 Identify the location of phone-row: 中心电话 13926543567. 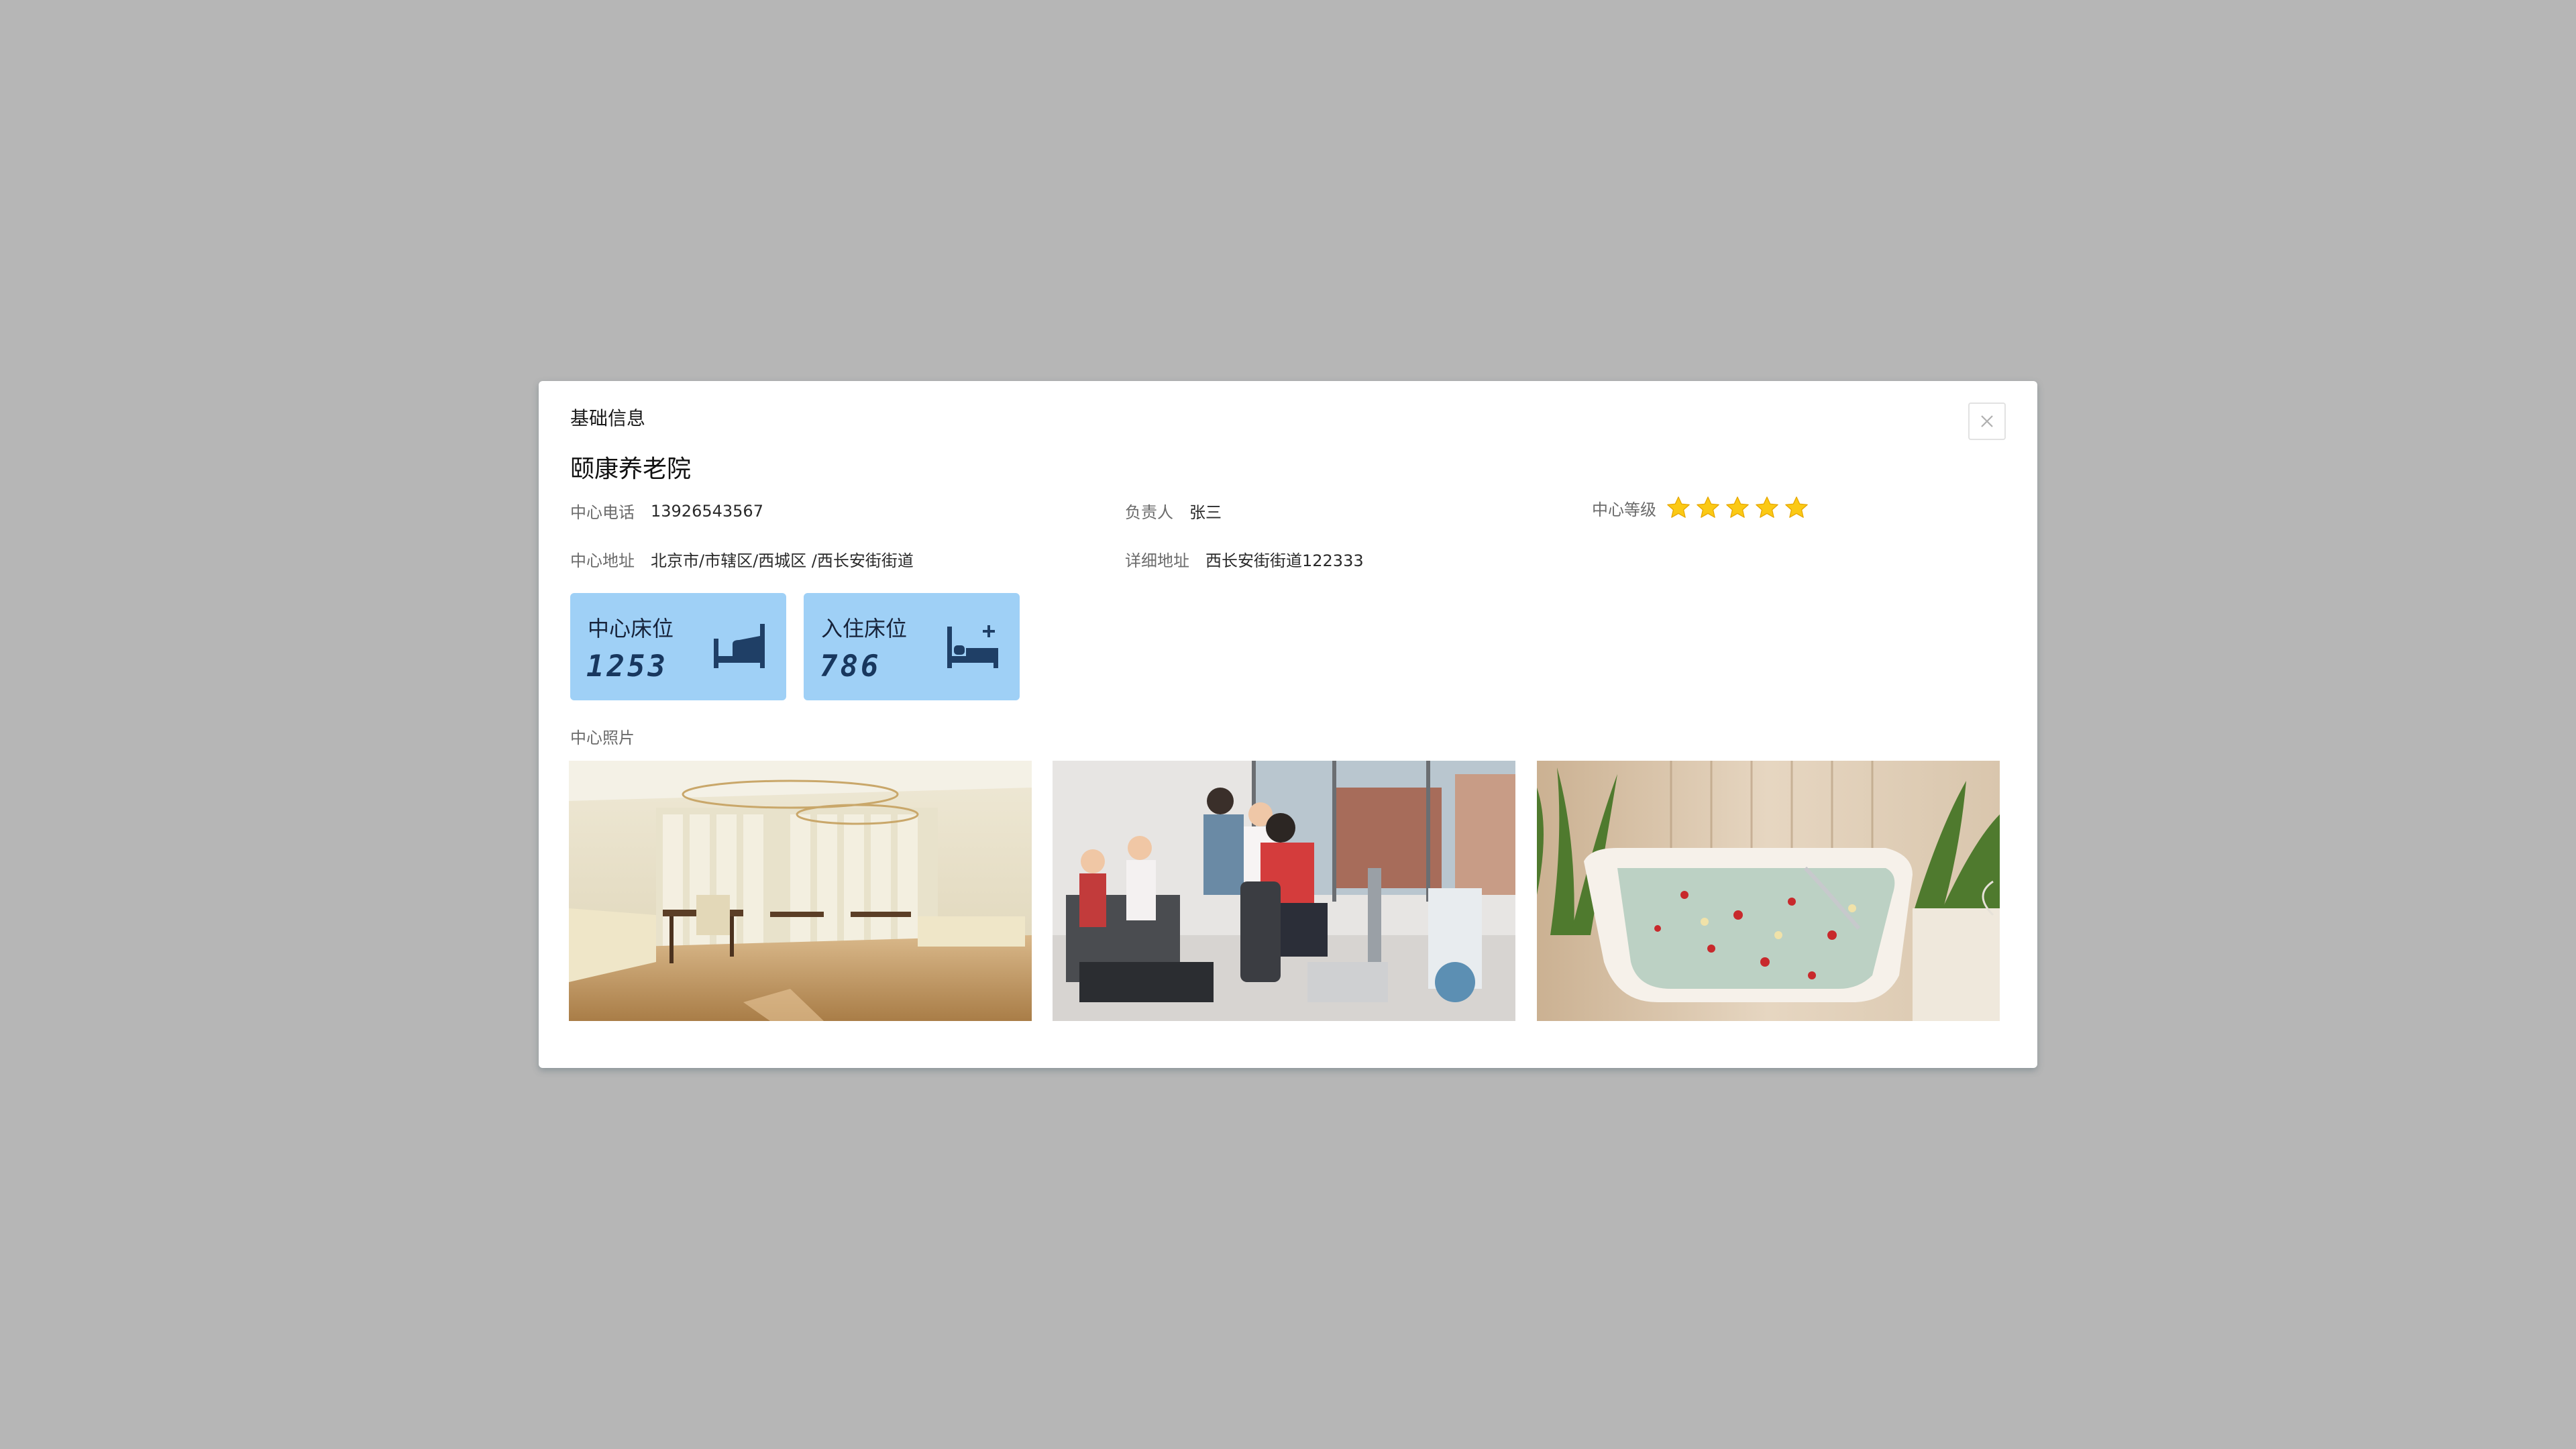
(666, 511).